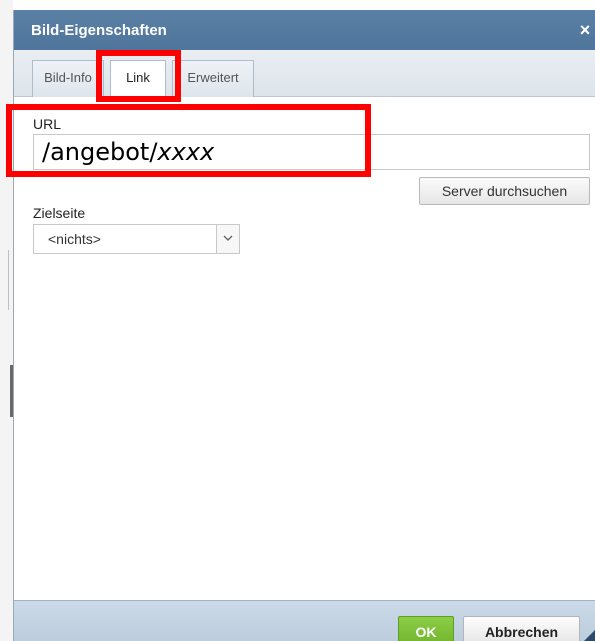 The image size is (595, 641). Describe the element at coordinates (426, 628) in the screenshot. I see `ok-button: OK` at that location.